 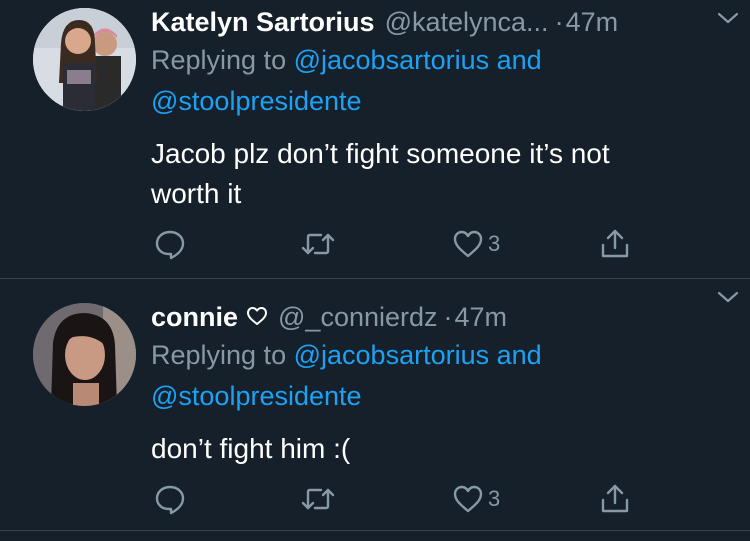 What do you see at coordinates (194, 317) in the screenshot?
I see `display-name: connie` at bounding box center [194, 317].